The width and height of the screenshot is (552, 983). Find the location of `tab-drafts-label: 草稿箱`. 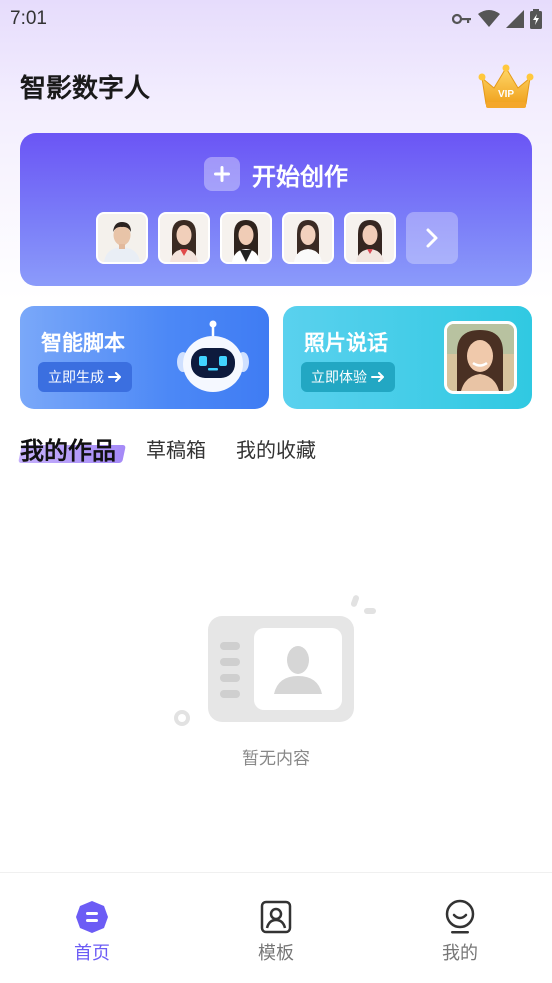

tab-drafts-label: 草稿箱 is located at coordinates (176, 449).